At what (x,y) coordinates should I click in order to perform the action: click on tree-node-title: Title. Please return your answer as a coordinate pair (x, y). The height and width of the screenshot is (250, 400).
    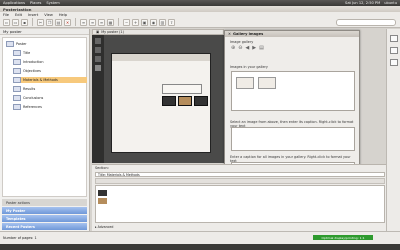
    Looking at the image, I should click on (21, 53).